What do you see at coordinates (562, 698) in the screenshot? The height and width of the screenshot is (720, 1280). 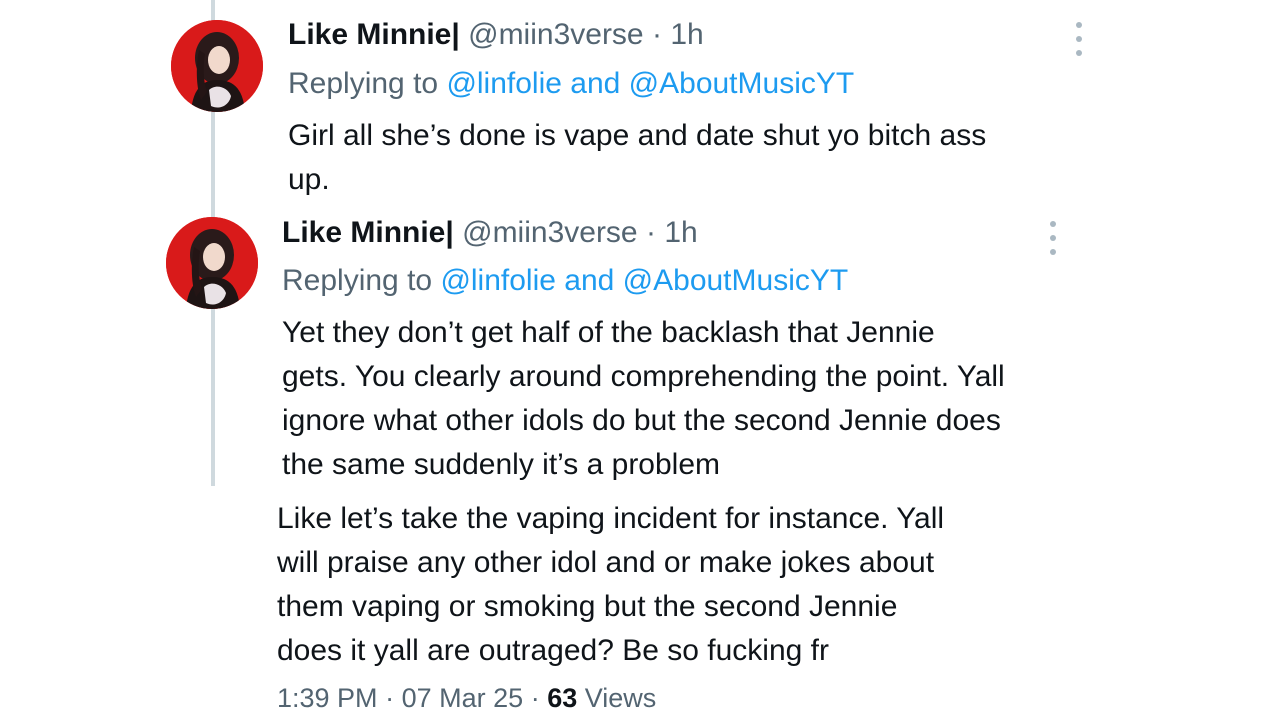 I see `views-count: 63` at bounding box center [562, 698].